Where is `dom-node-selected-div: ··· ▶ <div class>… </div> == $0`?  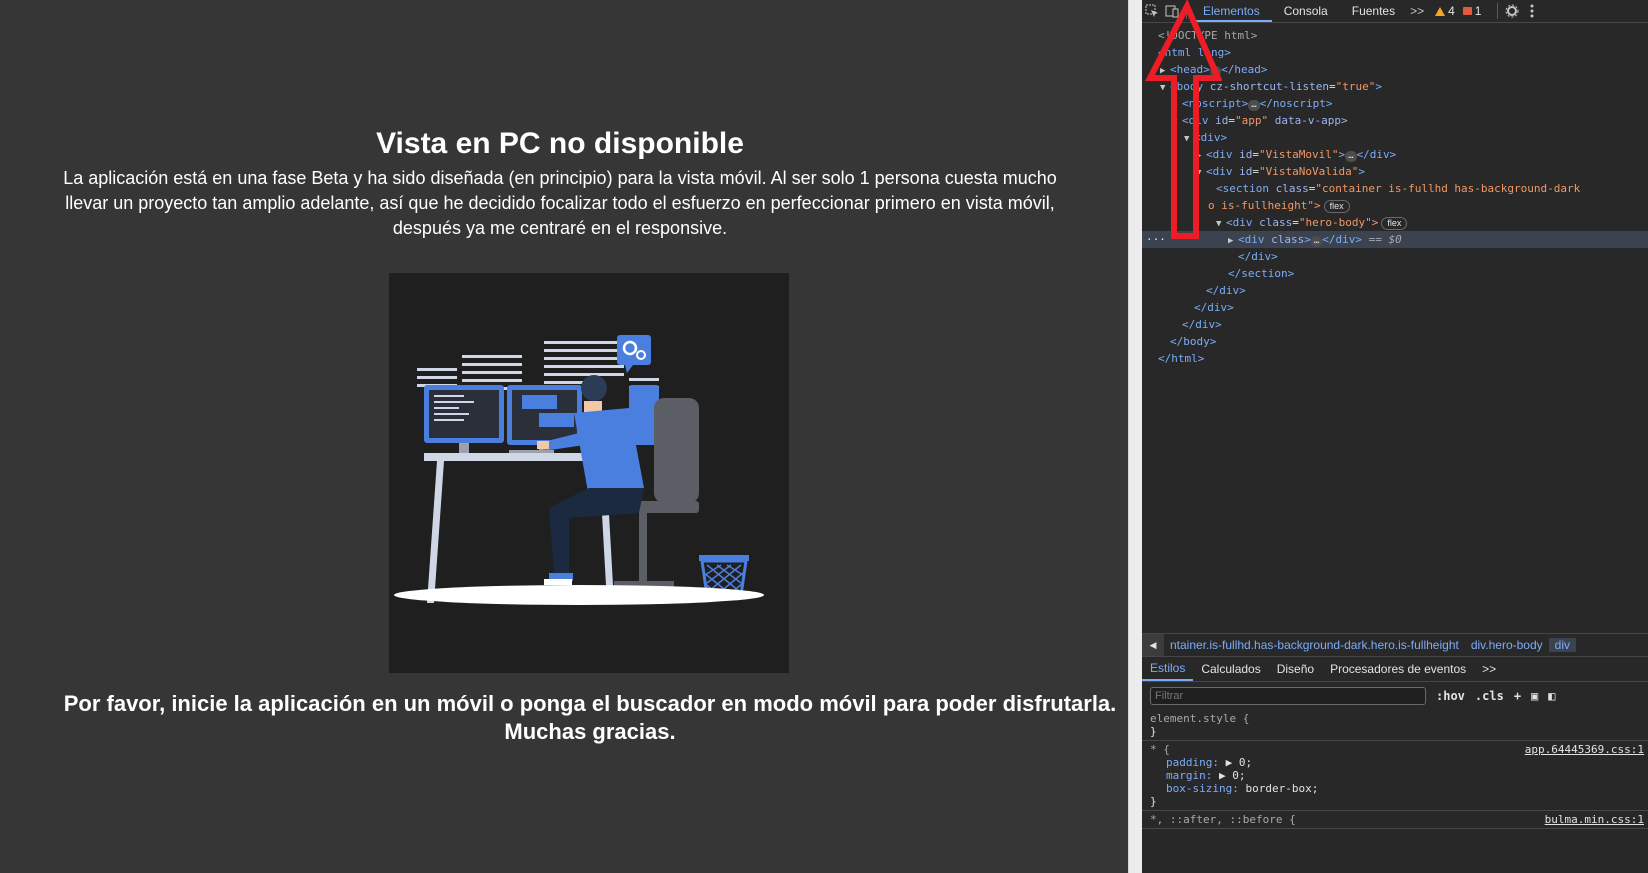
dom-node-selected-div: ··· ▶ <div class>… </div> == $0 is located at coordinates (1395, 239).